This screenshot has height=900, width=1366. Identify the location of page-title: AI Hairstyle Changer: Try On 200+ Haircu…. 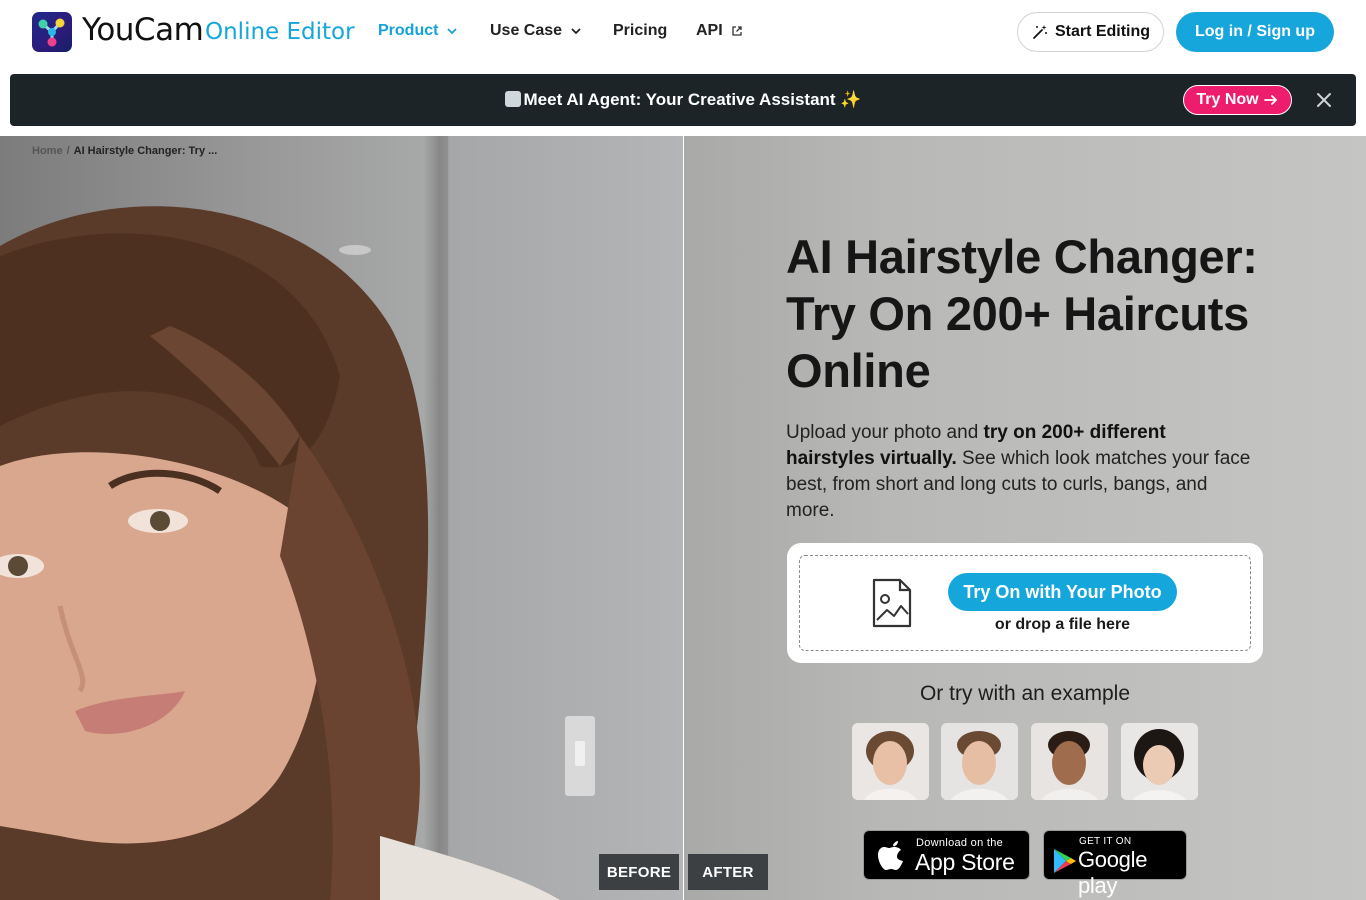
(1022, 313).